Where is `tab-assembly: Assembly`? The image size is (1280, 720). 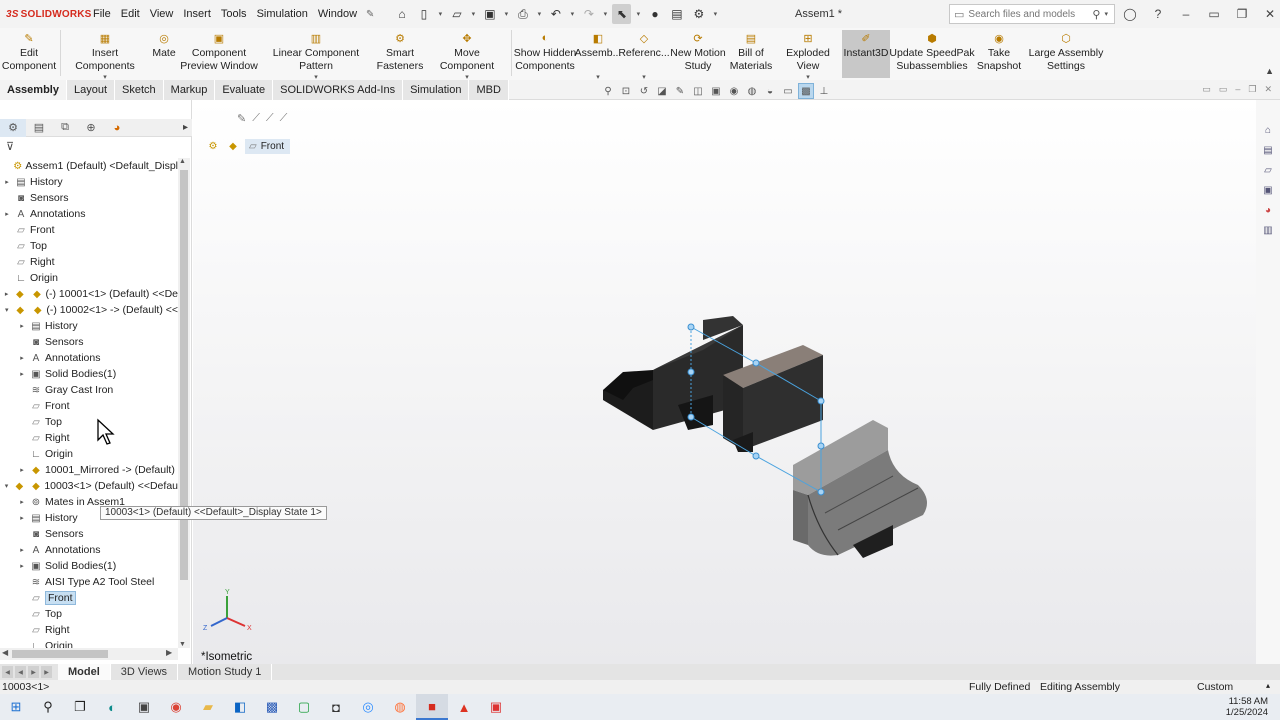 tab-assembly: Assembly is located at coordinates (33, 89).